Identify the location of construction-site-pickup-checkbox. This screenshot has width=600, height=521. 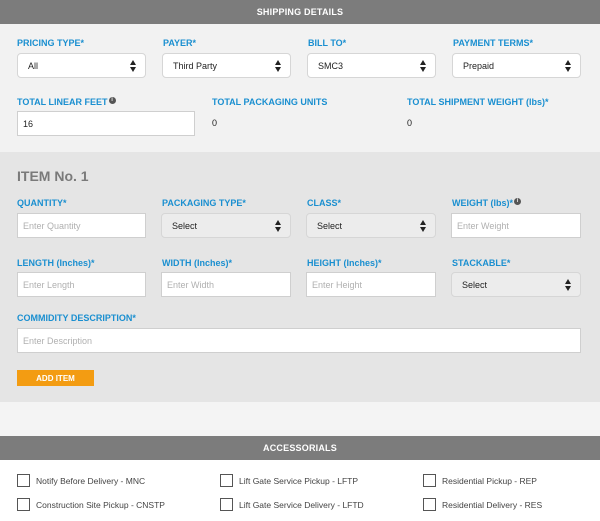
(23, 504).